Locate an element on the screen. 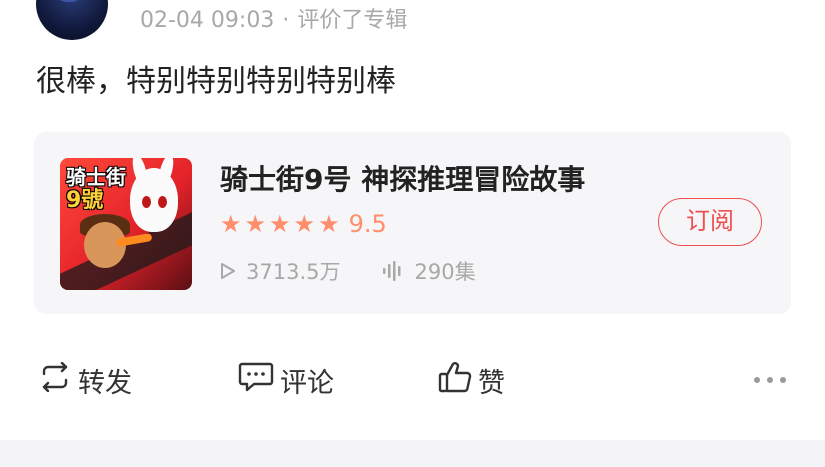 The width and height of the screenshot is (825, 467). section-divider is located at coordinates (412, 453).